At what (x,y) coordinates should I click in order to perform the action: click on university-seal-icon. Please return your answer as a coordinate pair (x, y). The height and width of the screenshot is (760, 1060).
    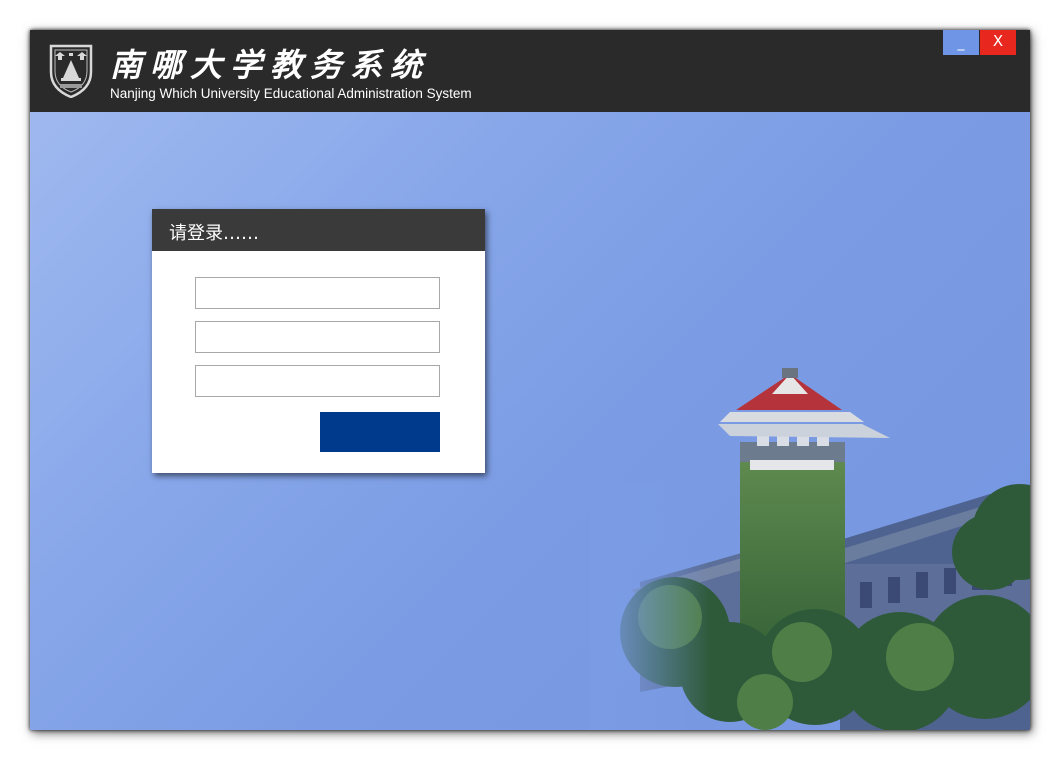
    Looking at the image, I should click on (71, 71).